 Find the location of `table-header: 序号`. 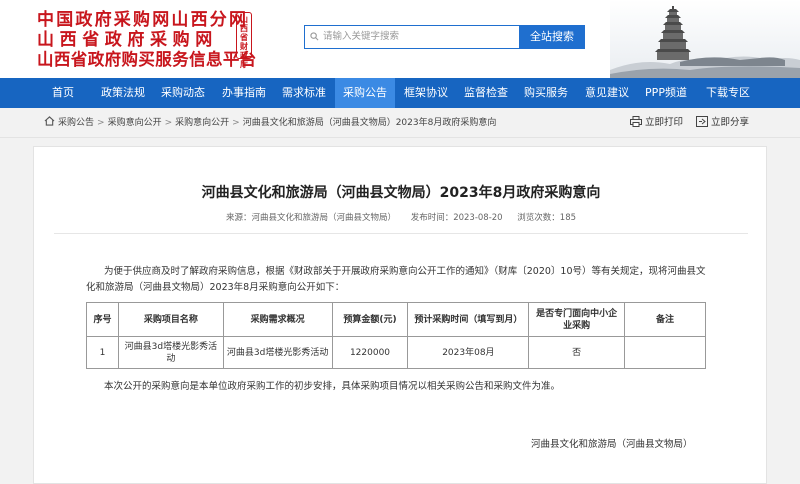

table-header: 序号 is located at coordinates (102, 319).